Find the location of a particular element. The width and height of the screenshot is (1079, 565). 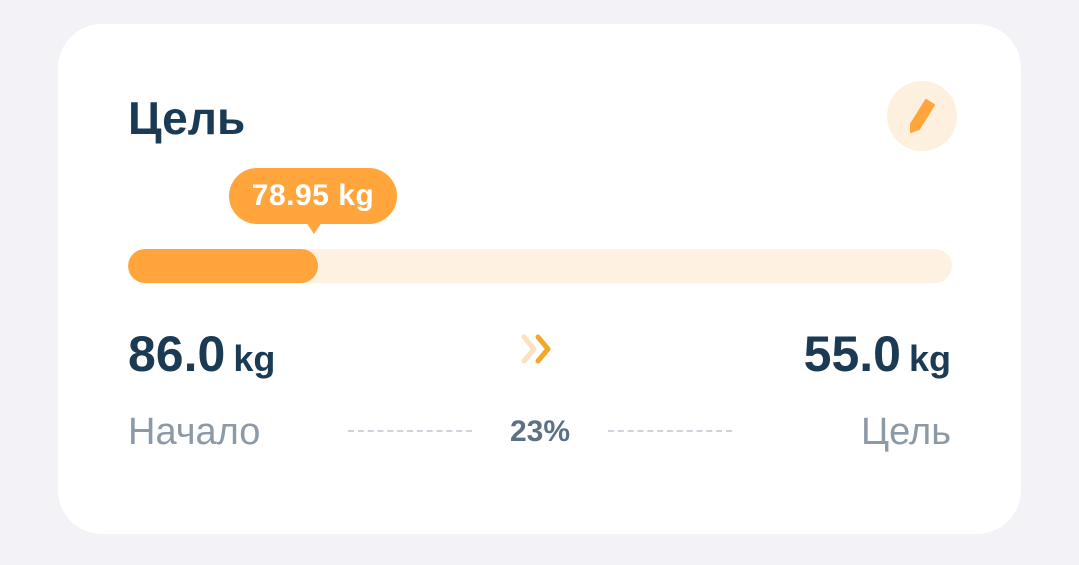

tooltip-pointer is located at coordinates (314, 228).